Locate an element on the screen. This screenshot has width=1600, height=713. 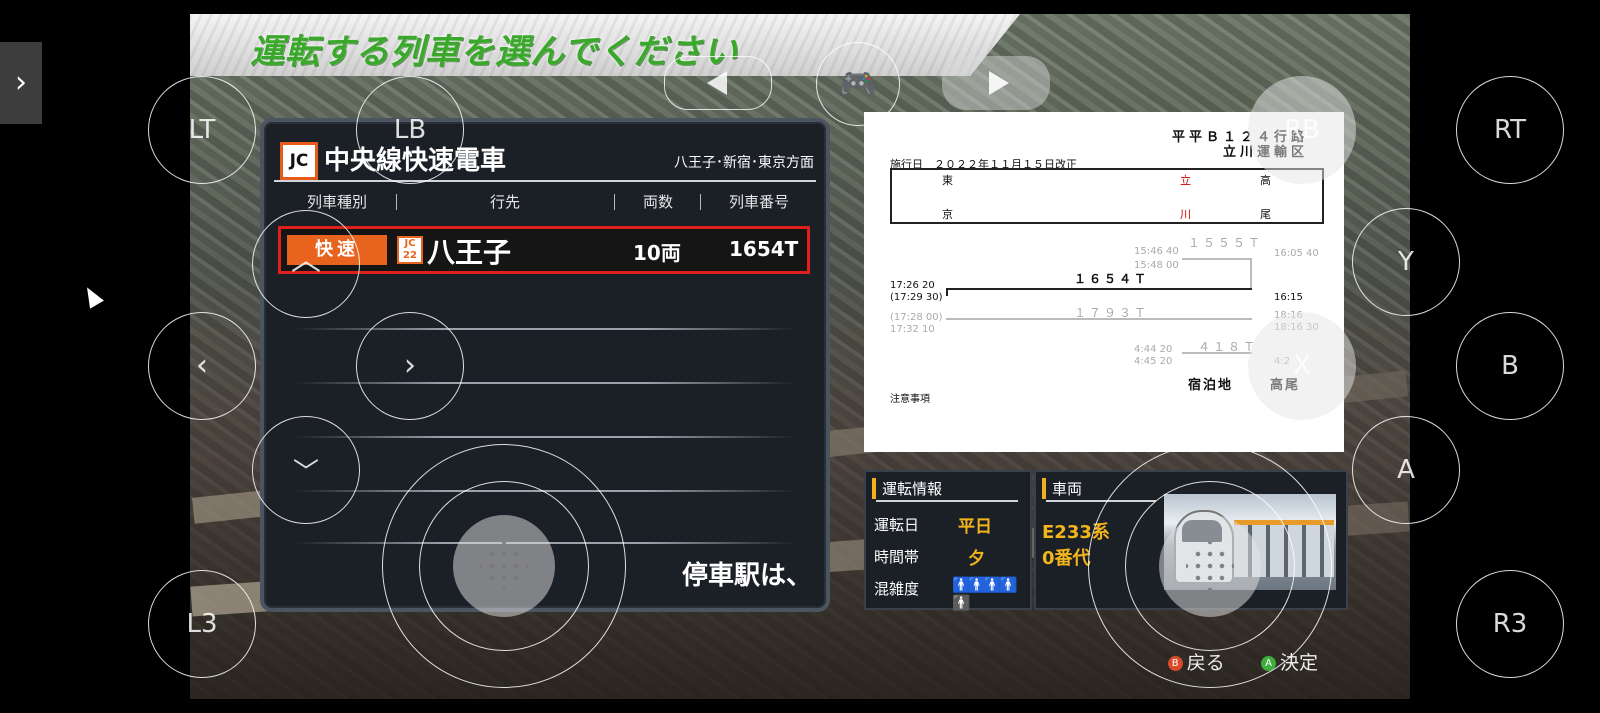
chevron-right-icon: › is located at coordinates (410, 365).